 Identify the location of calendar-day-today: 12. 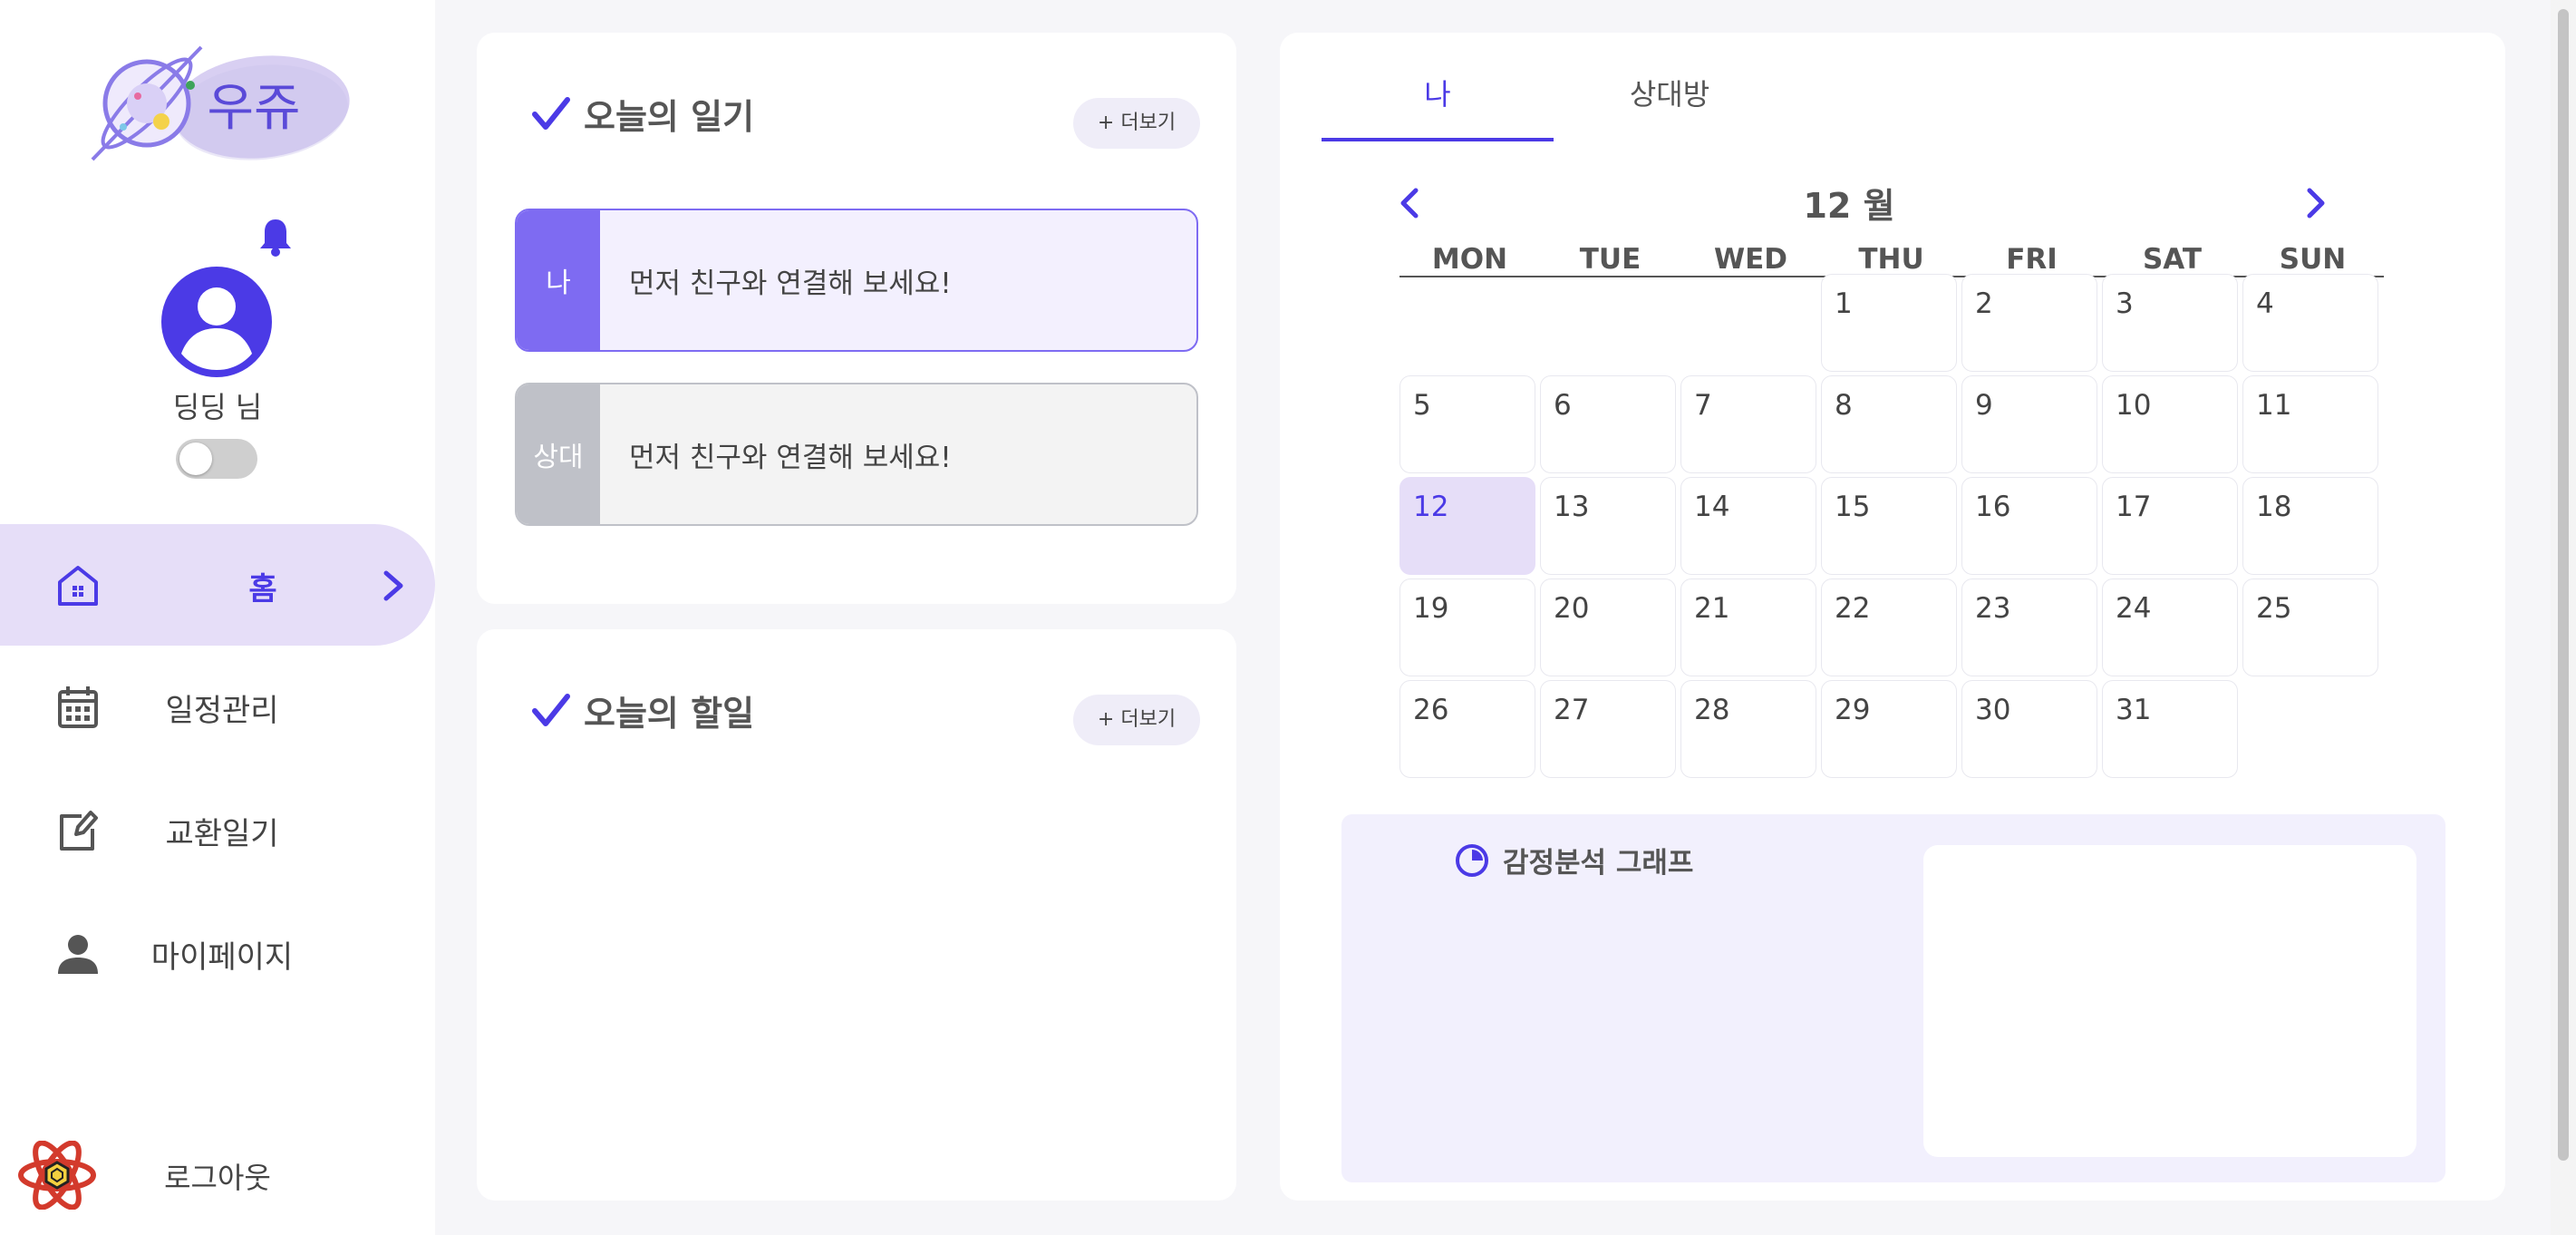
(1467, 526).